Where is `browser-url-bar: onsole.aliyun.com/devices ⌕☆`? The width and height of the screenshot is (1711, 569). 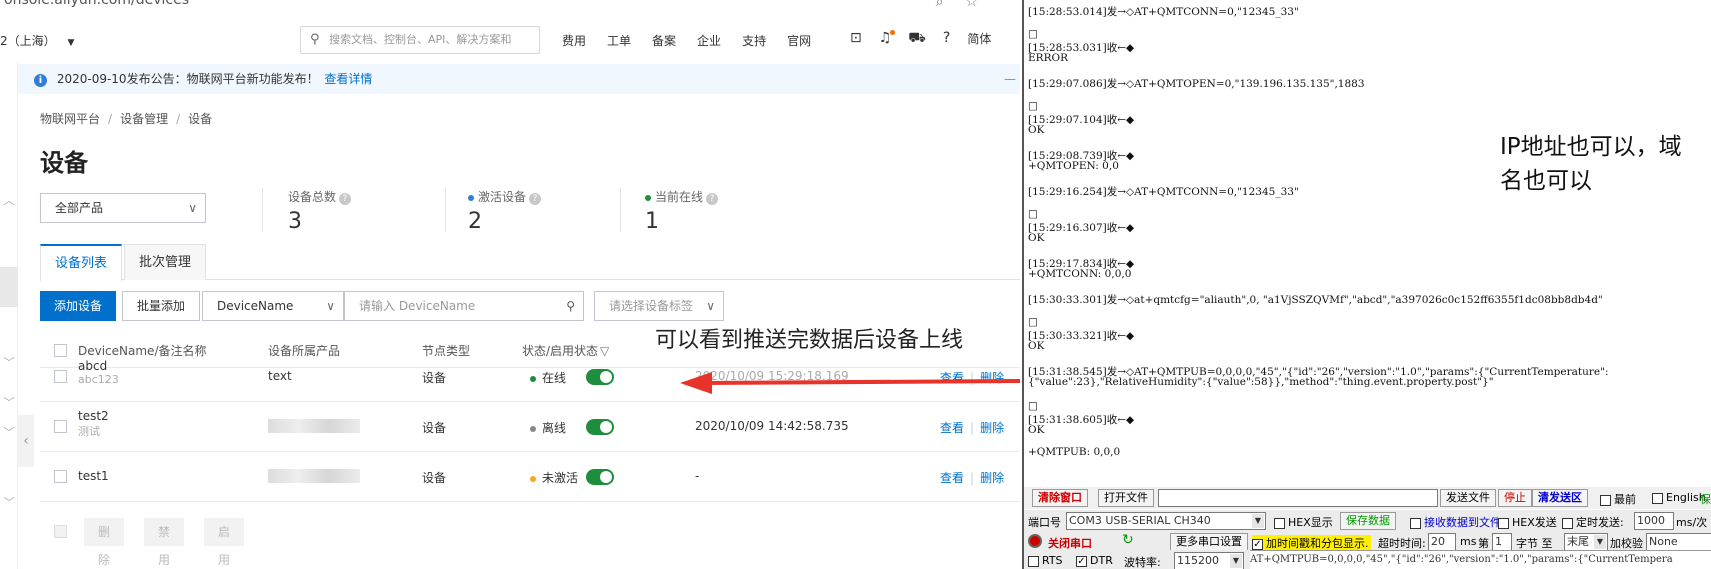 browser-url-bar: onsole.aliyun.com/devices ⌕☆ is located at coordinates (510, 5).